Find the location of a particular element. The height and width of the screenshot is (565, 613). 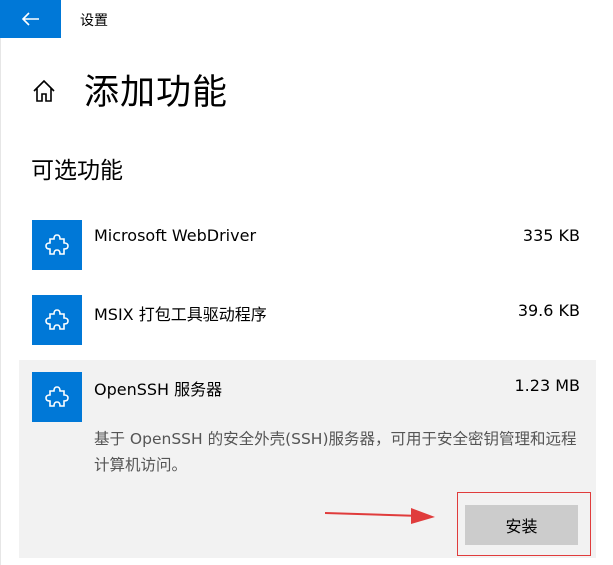

feature-size: 1.23 MB is located at coordinates (547, 385).